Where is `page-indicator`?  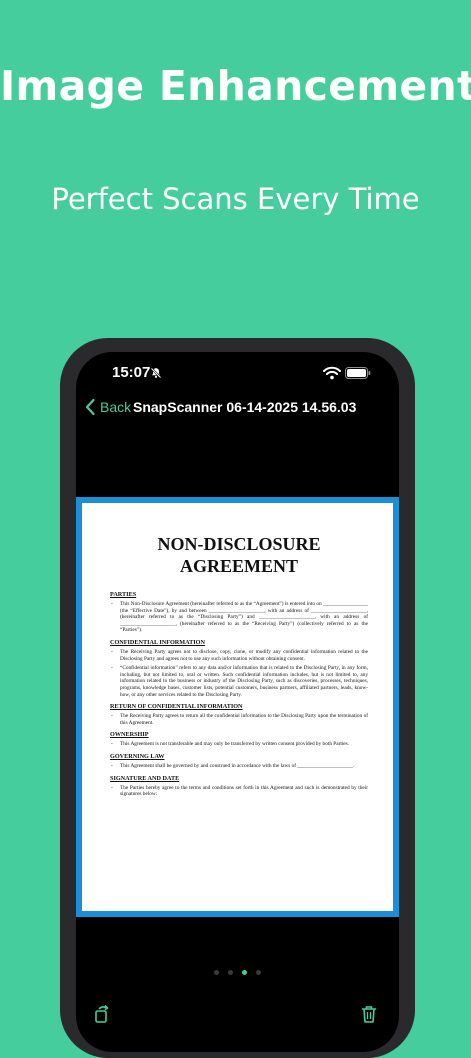 page-indicator is located at coordinates (237, 973).